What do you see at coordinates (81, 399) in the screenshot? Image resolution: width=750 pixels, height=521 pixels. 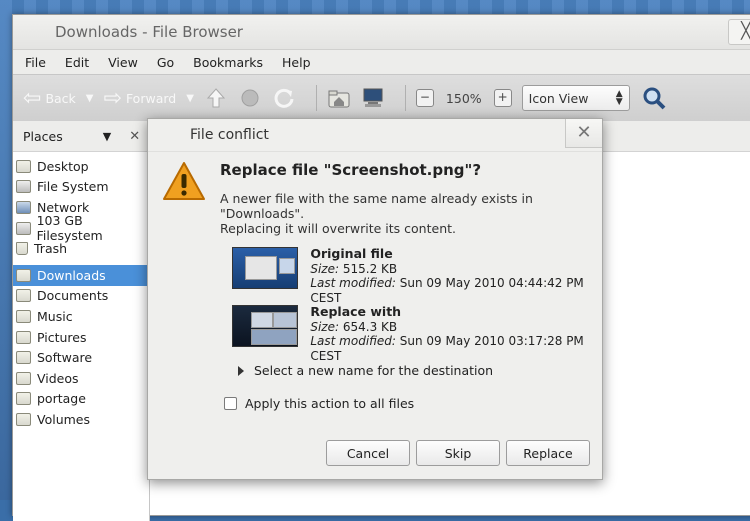 I see `sidebar-item-portage: portage` at bounding box center [81, 399].